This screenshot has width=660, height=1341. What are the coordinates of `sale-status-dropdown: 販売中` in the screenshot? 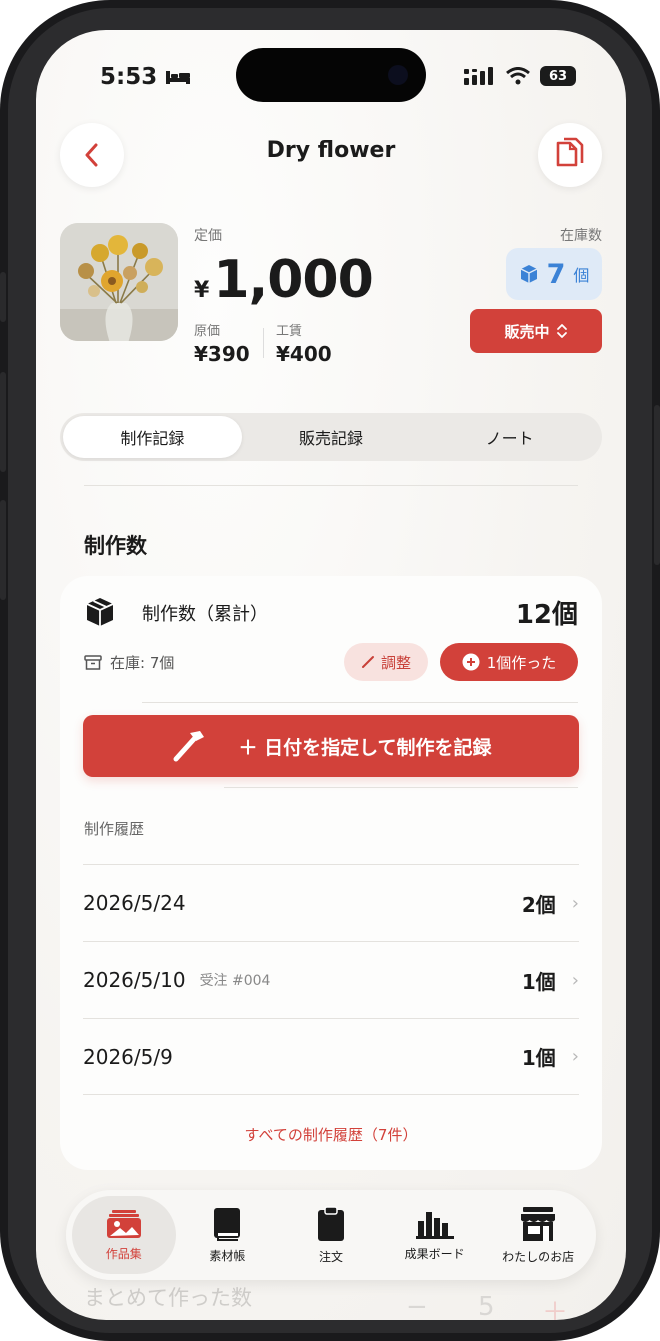 It's located at (536, 331).